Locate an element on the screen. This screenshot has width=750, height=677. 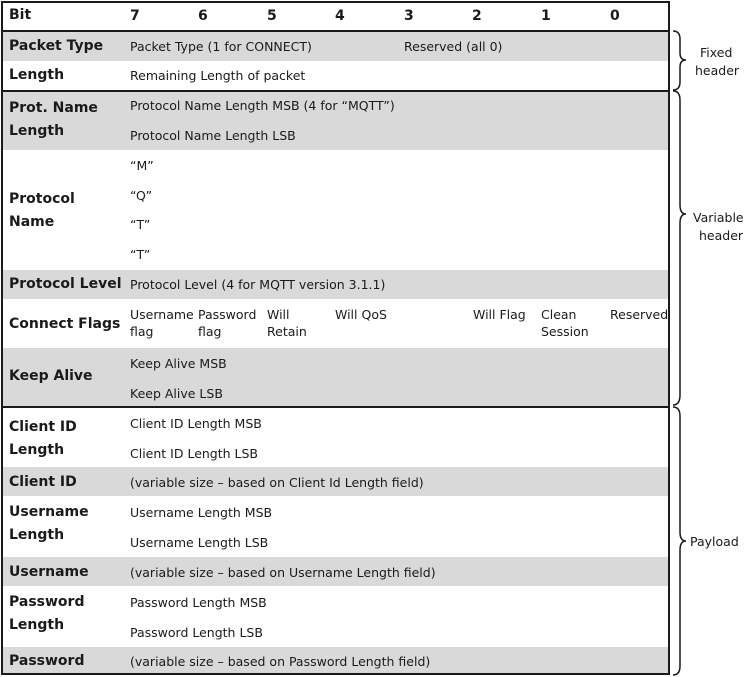
payload-brace is located at coordinates (679, 541).